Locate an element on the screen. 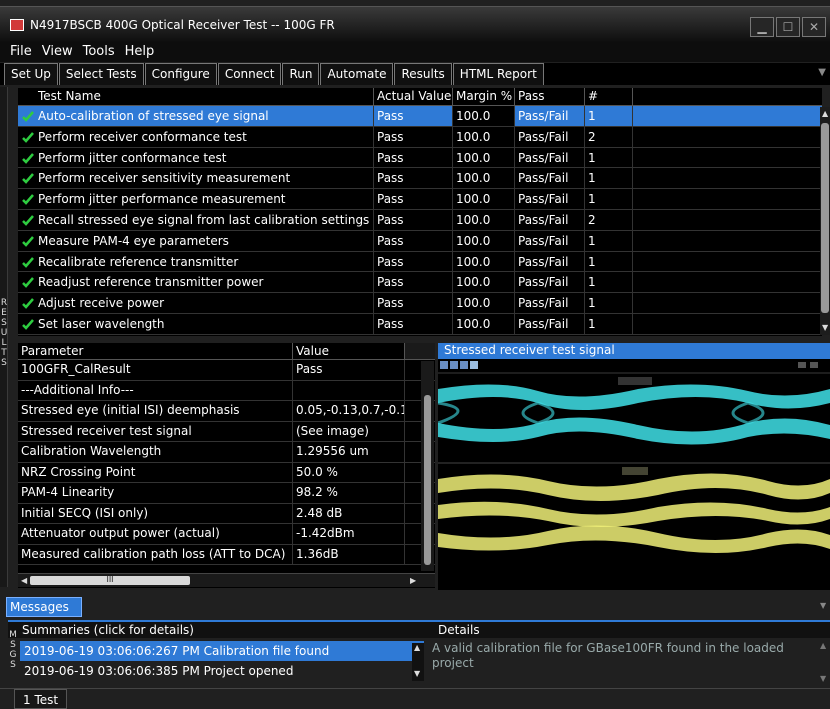 The image size is (830, 709). results-scrollbar: ▲ ▼ is located at coordinates (825, 221).